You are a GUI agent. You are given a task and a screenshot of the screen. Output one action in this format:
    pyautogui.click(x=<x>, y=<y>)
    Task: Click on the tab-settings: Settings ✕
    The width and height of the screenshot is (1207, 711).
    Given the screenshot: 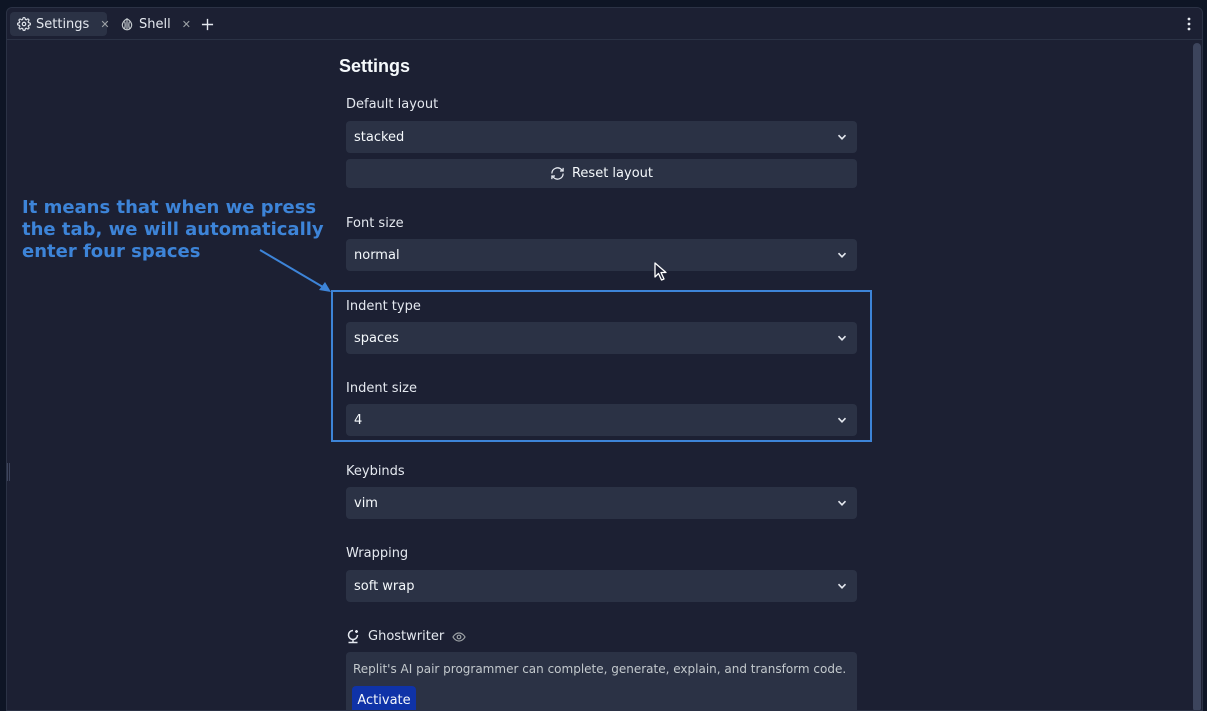 What is the action you would take?
    pyautogui.click(x=60, y=24)
    